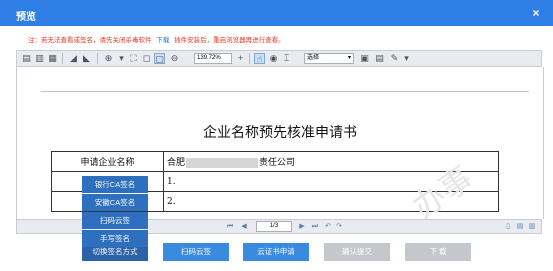  What do you see at coordinates (240, 58) in the screenshot?
I see `zoom-plus-icon: +` at bounding box center [240, 58].